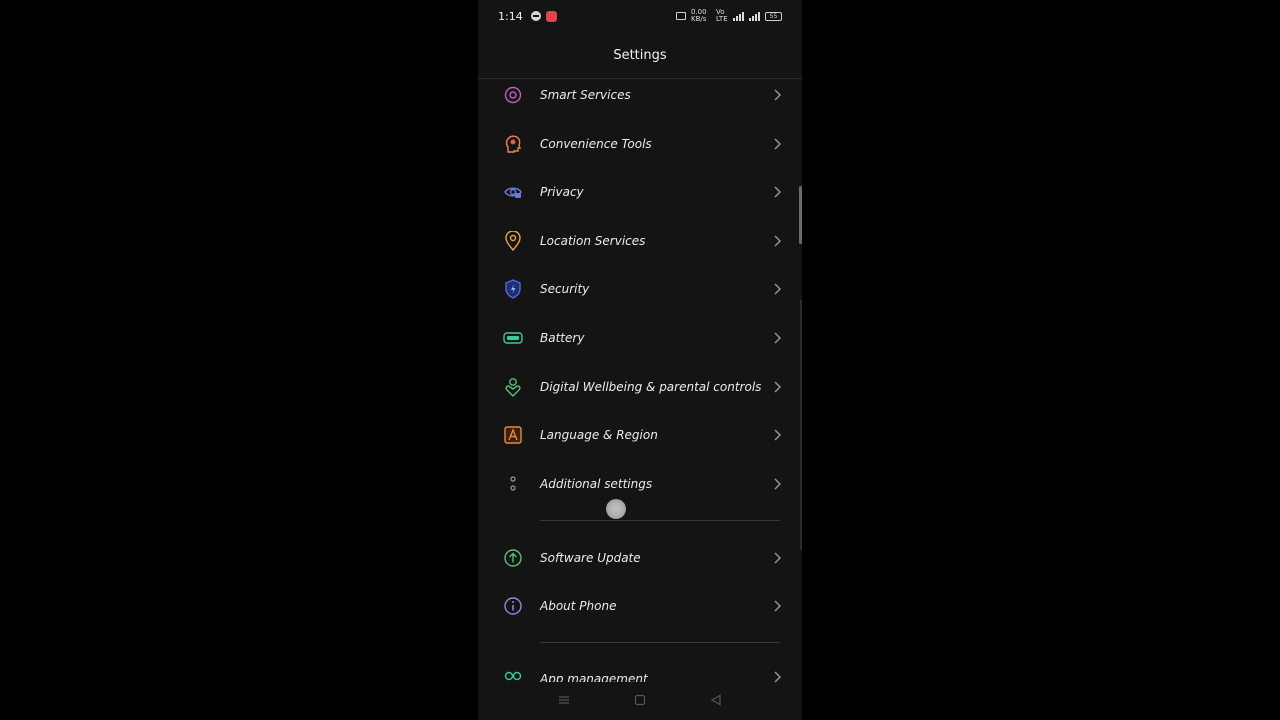 This screenshot has height=720, width=1280. What do you see at coordinates (513, 338) in the screenshot?
I see `battery-icon` at bounding box center [513, 338].